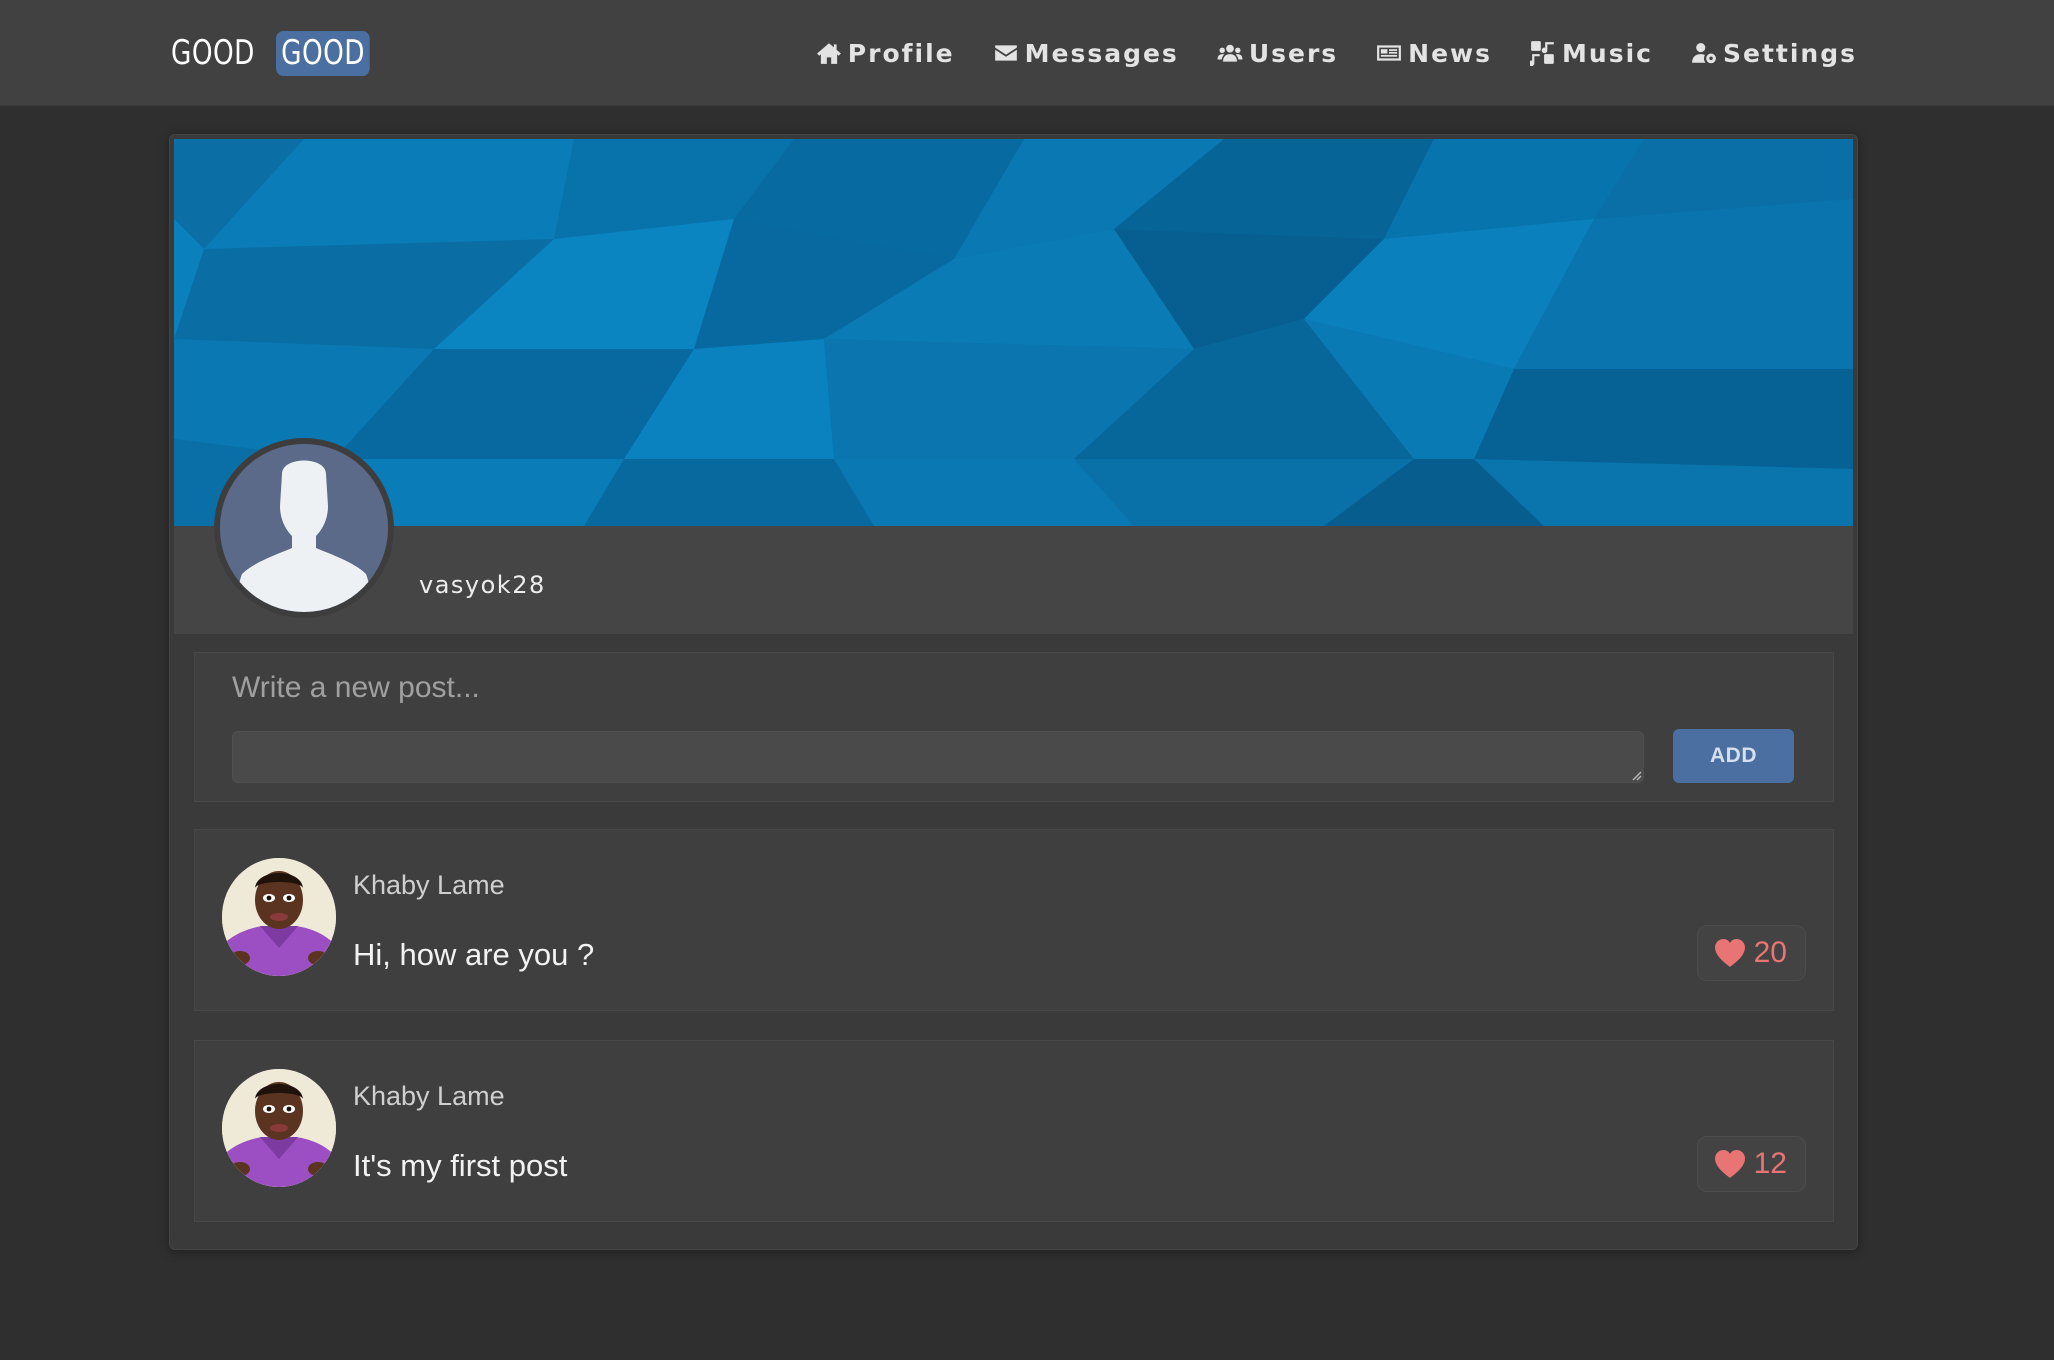 The image size is (2054, 1360). Describe the element at coordinates (1704, 53) in the screenshot. I see `user-cog-icon` at that location.